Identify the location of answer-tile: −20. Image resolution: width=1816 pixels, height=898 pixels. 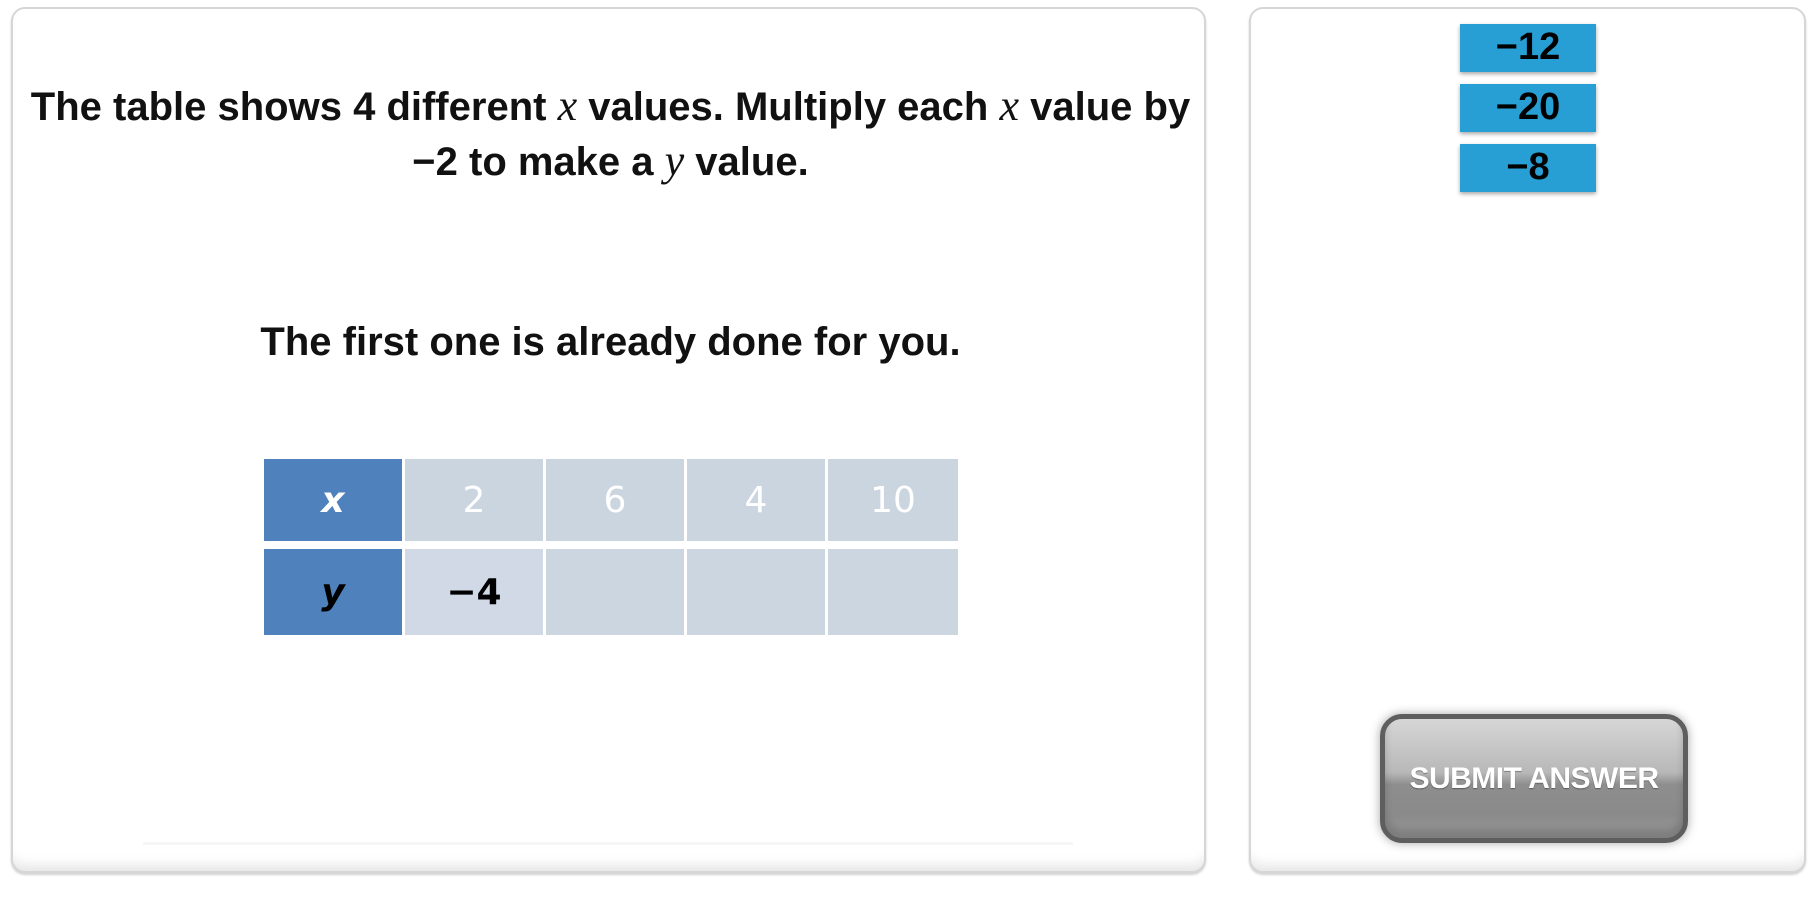
(1528, 108).